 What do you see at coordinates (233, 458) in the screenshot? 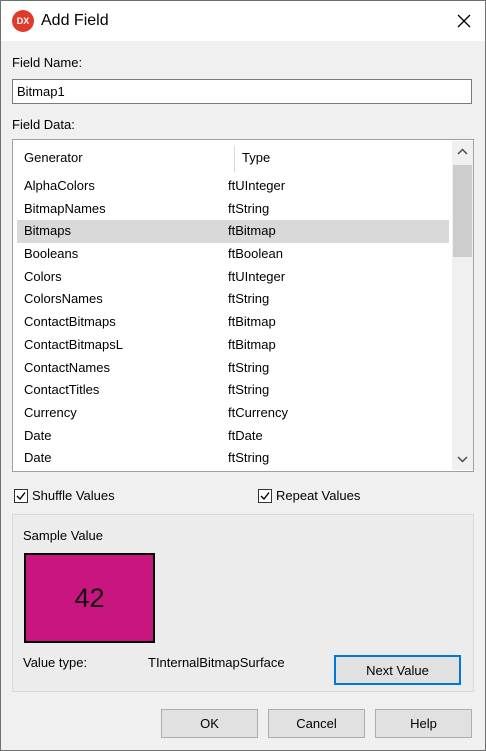
I see `list-item: Date ftString` at bounding box center [233, 458].